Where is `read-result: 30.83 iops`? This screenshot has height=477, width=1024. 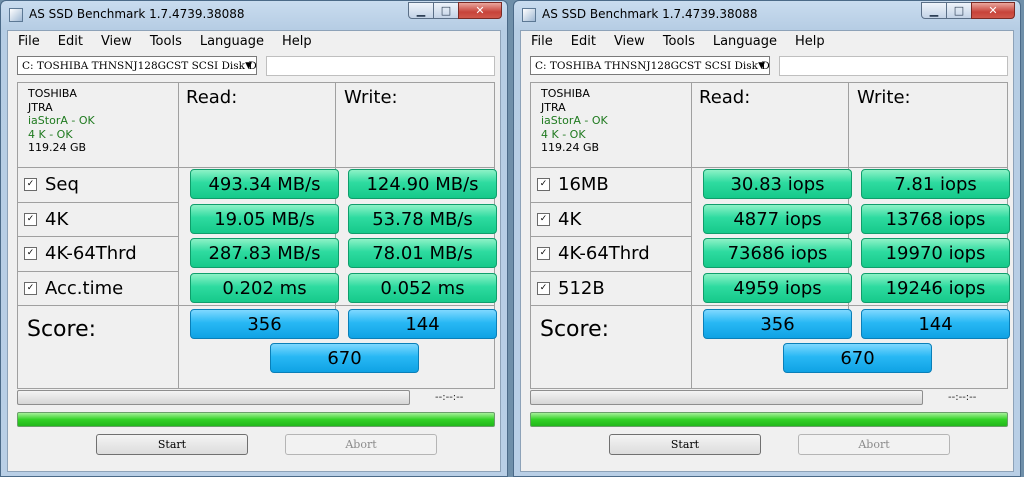
read-result: 30.83 iops is located at coordinates (777, 184).